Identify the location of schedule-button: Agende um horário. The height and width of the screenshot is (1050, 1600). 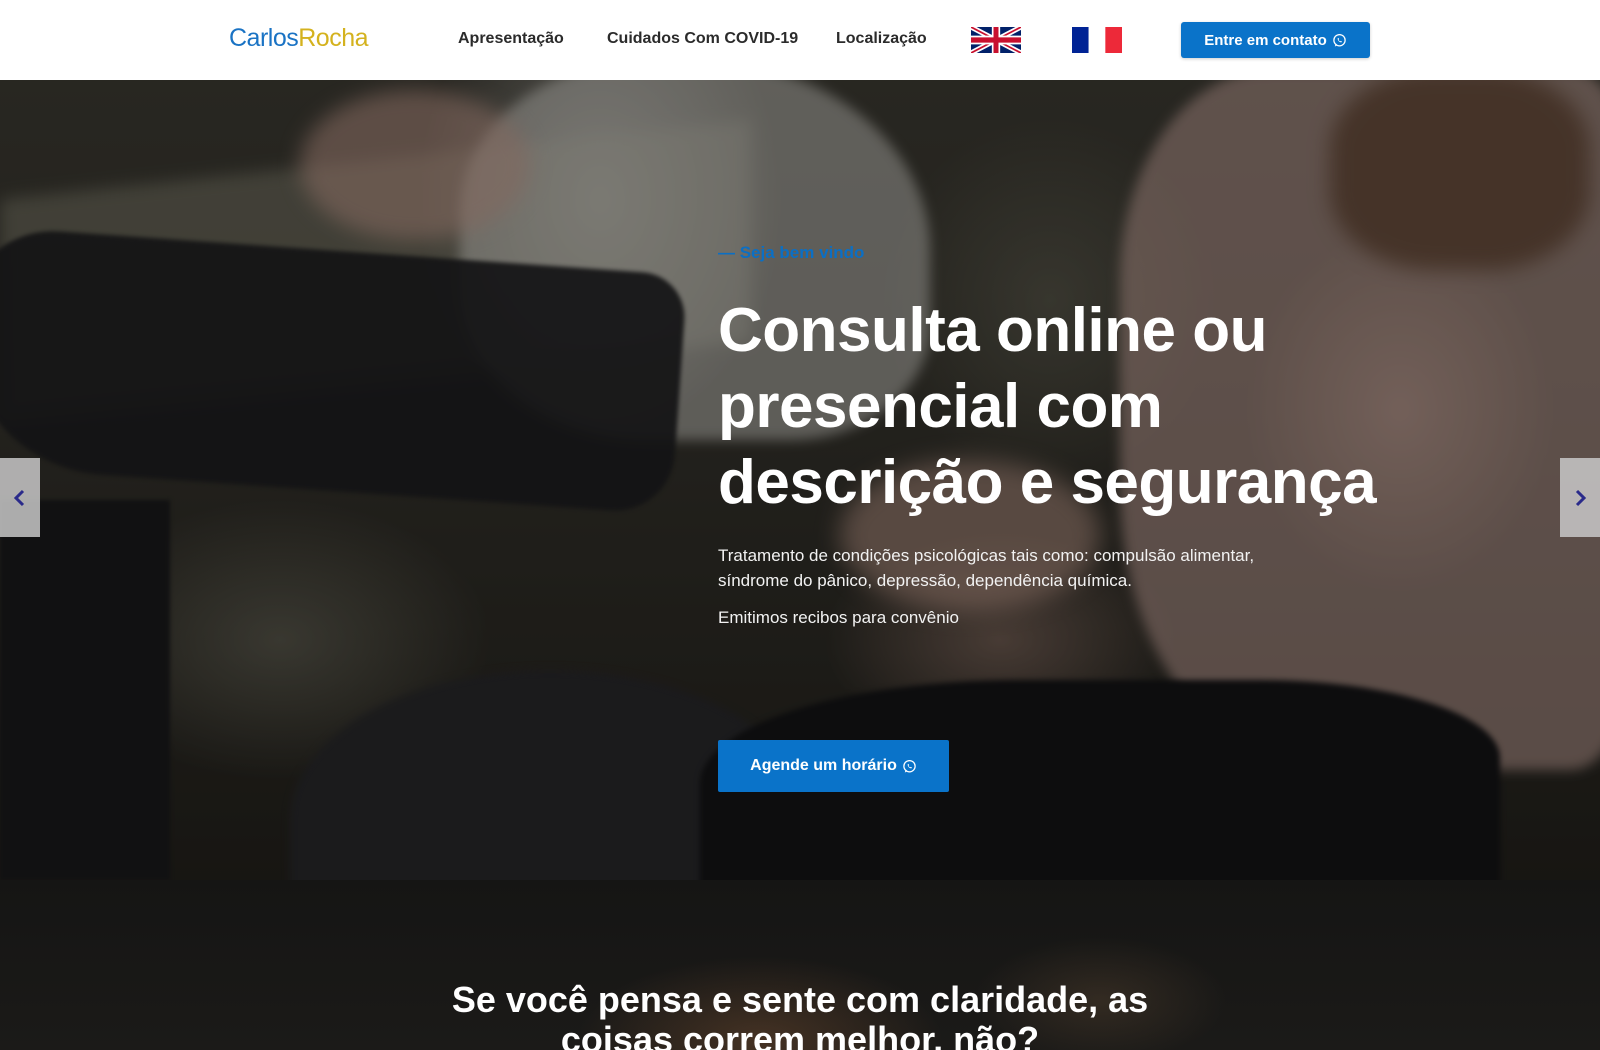
(833, 766).